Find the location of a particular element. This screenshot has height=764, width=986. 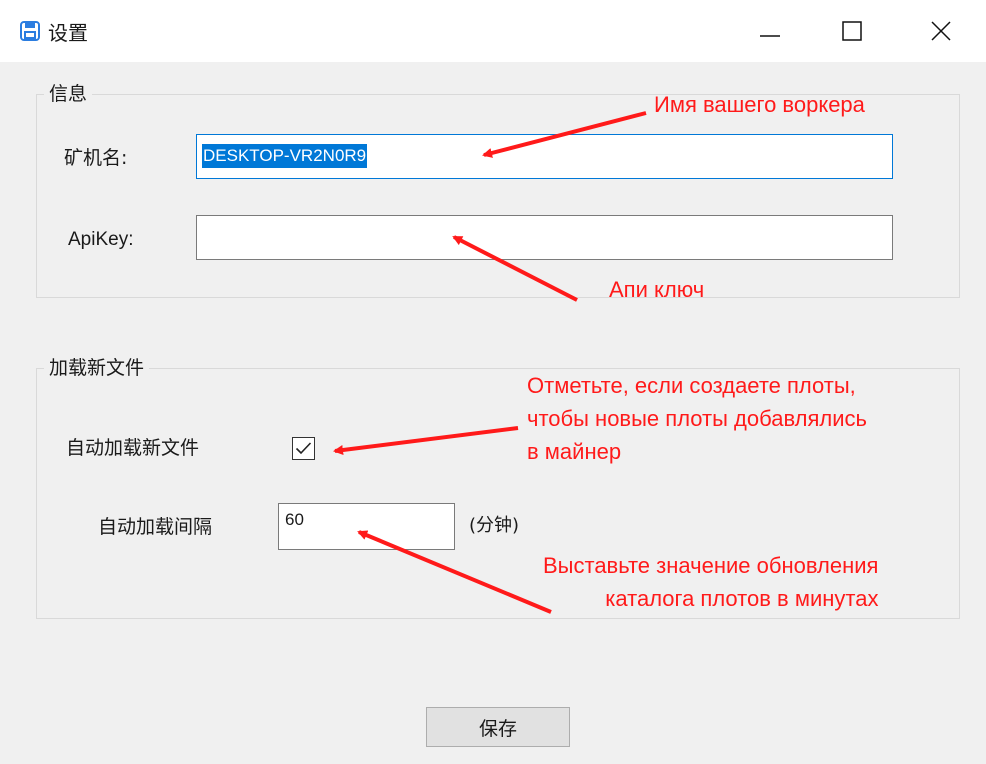

annotation-checkbox-line-1: Отметьте, если создаете плоты, is located at coordinates (691, 385).